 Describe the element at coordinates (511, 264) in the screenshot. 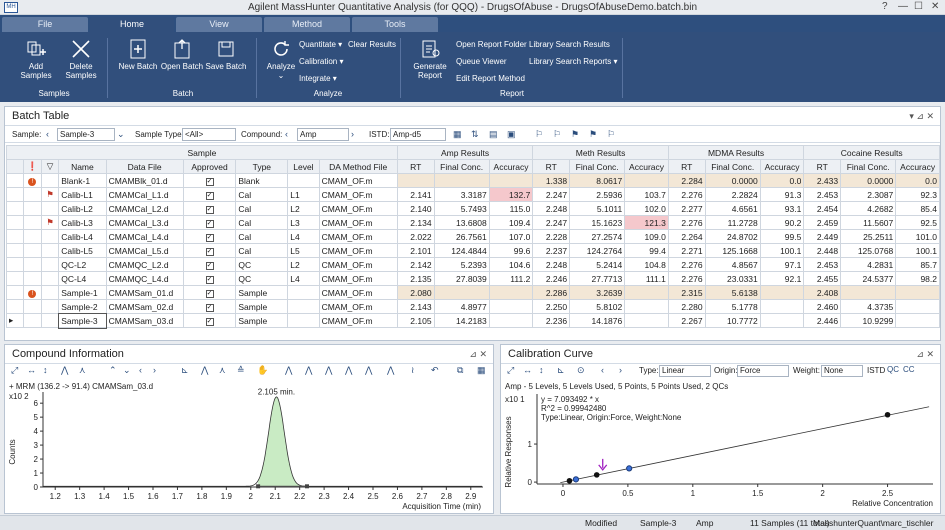

I see `result-cell: 104.6` at that location.